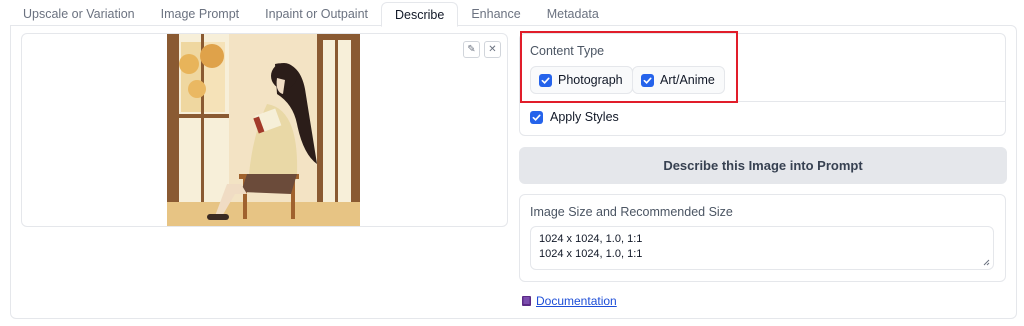  Describe the element at coordinates (200, 14) in the screenshot. I see `tab-image-prompt: Image Prompt` at that location.